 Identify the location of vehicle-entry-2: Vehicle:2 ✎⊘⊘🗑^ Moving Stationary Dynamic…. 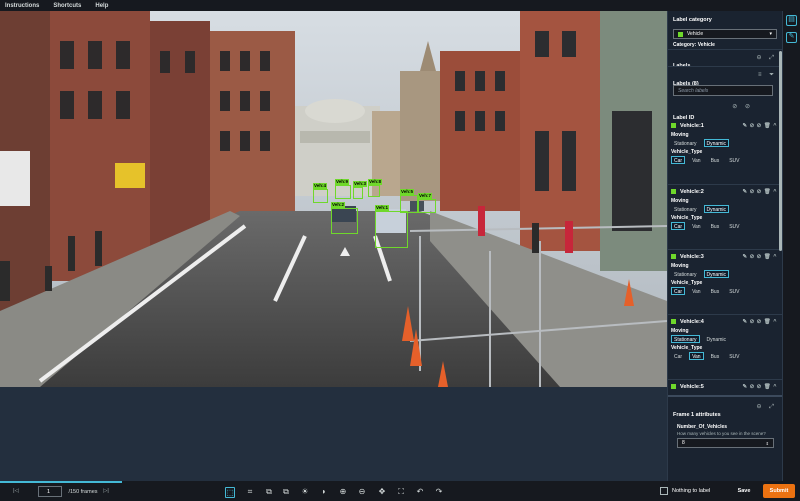
(725, 208).